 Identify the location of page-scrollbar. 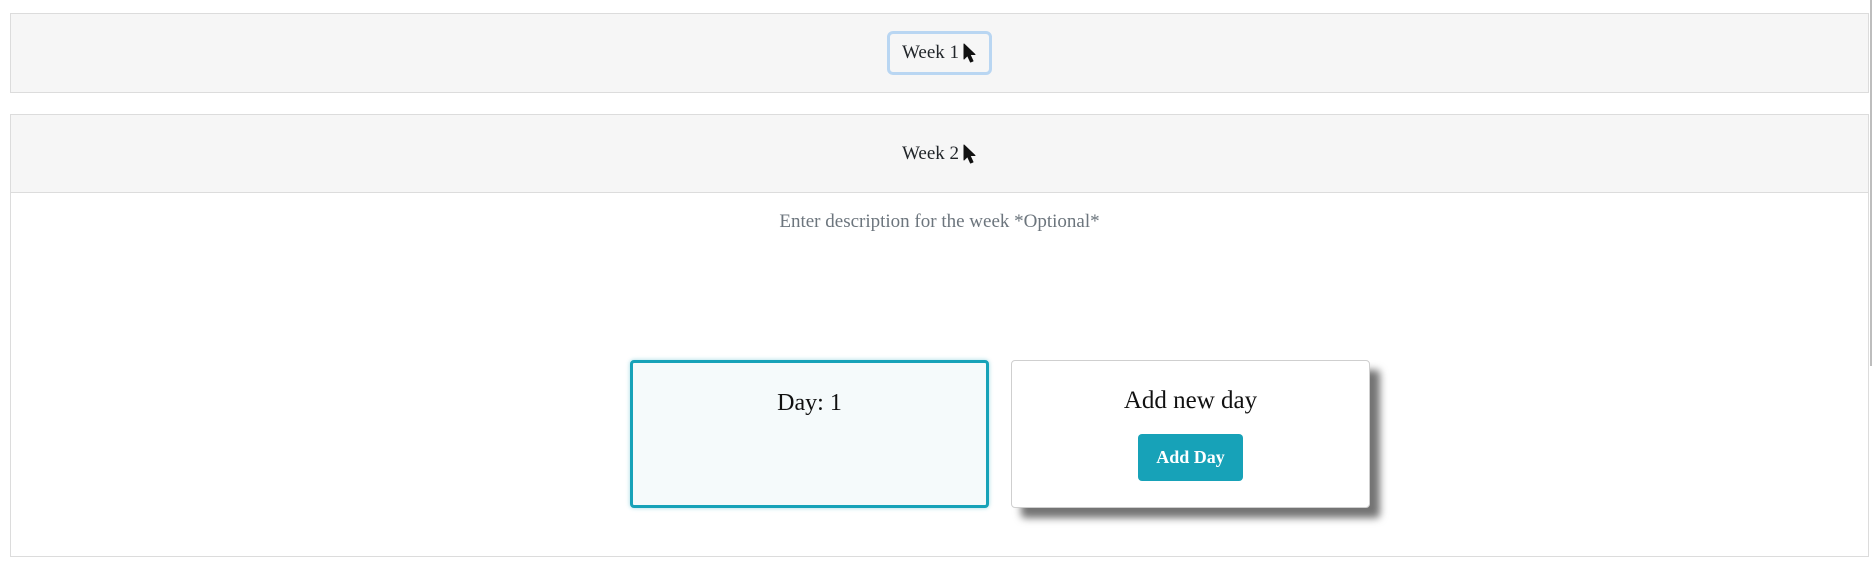
(1871, 280).